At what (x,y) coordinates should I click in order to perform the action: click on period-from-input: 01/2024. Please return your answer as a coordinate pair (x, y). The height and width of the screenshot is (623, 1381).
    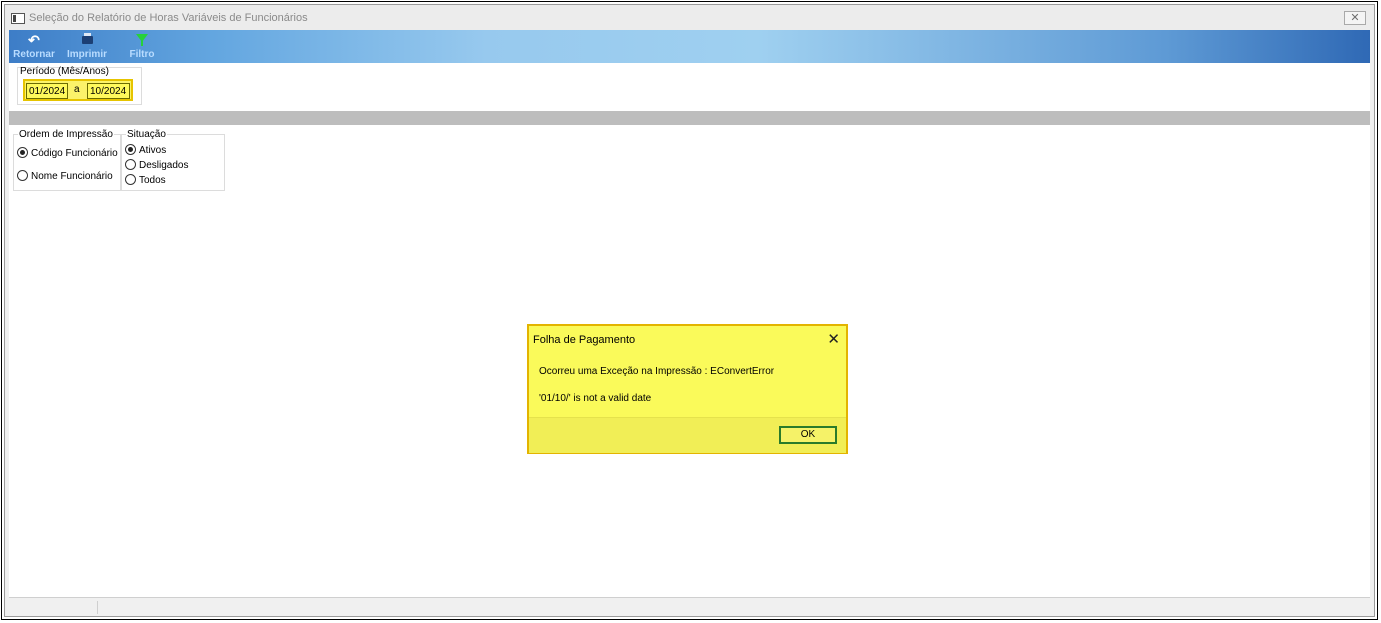
    Looking at the image, I should click on (47, 91).